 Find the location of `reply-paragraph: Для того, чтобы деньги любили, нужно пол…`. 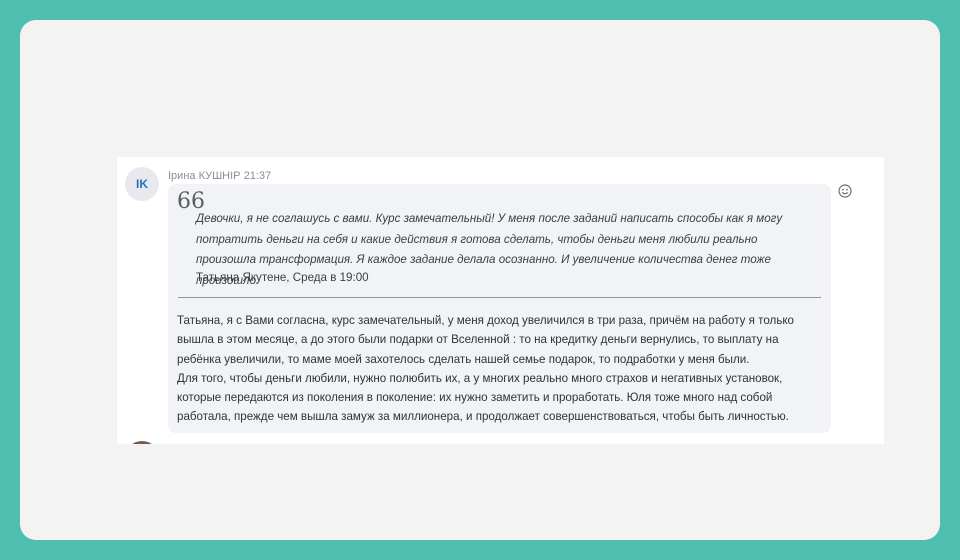

reply-paragraph: Для того, чтобы деньги любили, нужно пол… is located at coordinates (483, 397).